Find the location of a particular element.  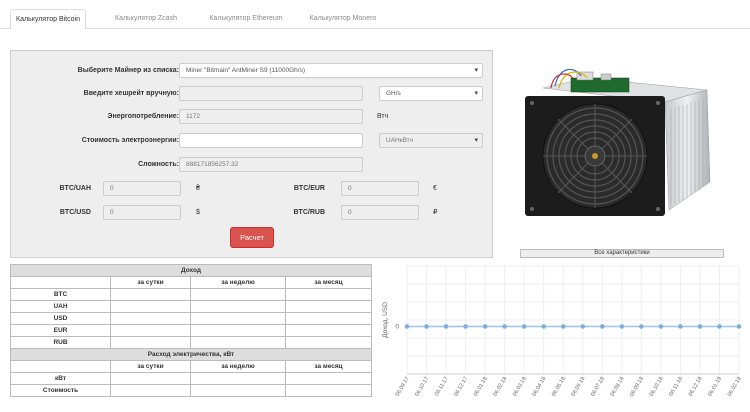

tab-bitcoin: Калькулятор Bitcoin is located at coordinates (48, 19).